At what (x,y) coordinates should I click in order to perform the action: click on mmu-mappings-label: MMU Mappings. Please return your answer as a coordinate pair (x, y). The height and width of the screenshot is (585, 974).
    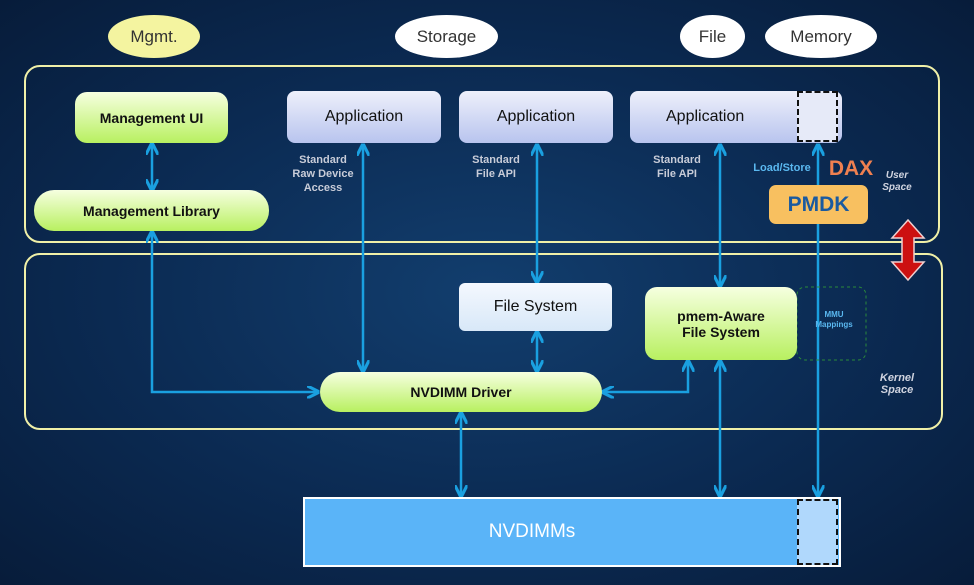
    Looking at the image, I should click on (834, 320).